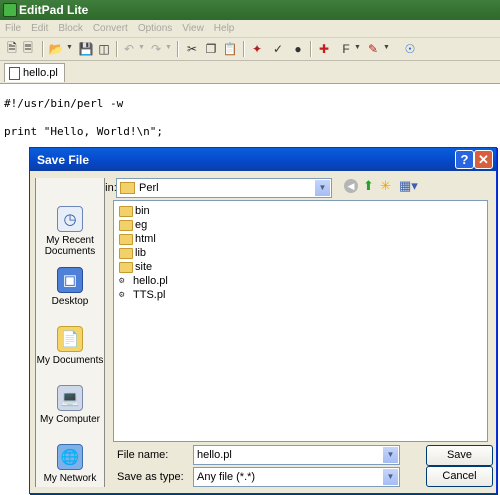 The width and height of the screenshot is (500, 495). Describe the element at coordinates (250, 10) in the screenshot. I see `app-titlebar: EditPad Lite` at that location.